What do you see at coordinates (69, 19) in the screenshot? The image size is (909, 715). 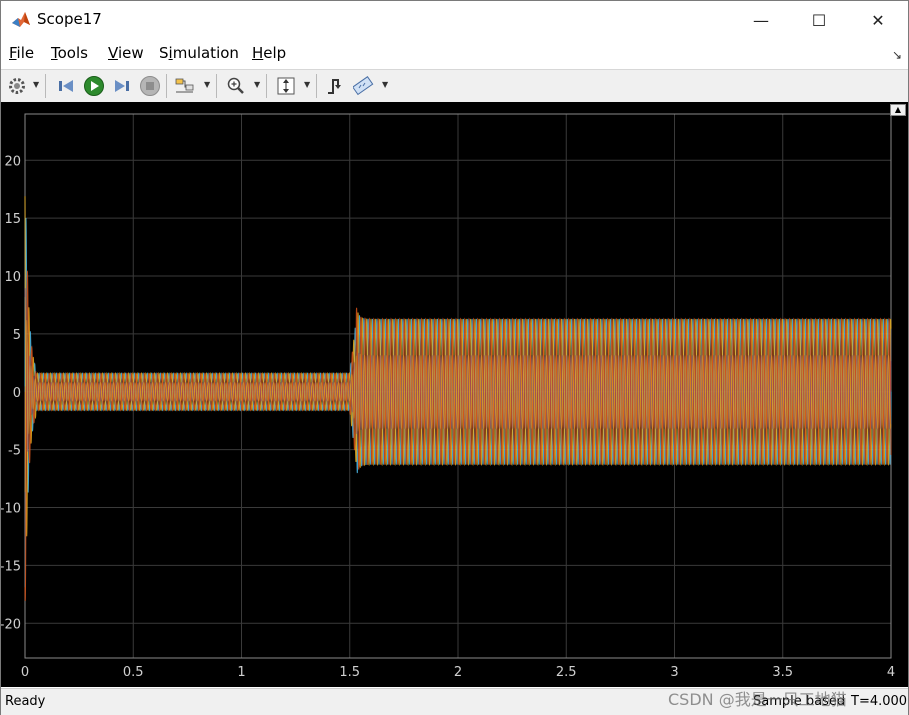 I see `window-title: Scope17` at bounding box center [69, 19].